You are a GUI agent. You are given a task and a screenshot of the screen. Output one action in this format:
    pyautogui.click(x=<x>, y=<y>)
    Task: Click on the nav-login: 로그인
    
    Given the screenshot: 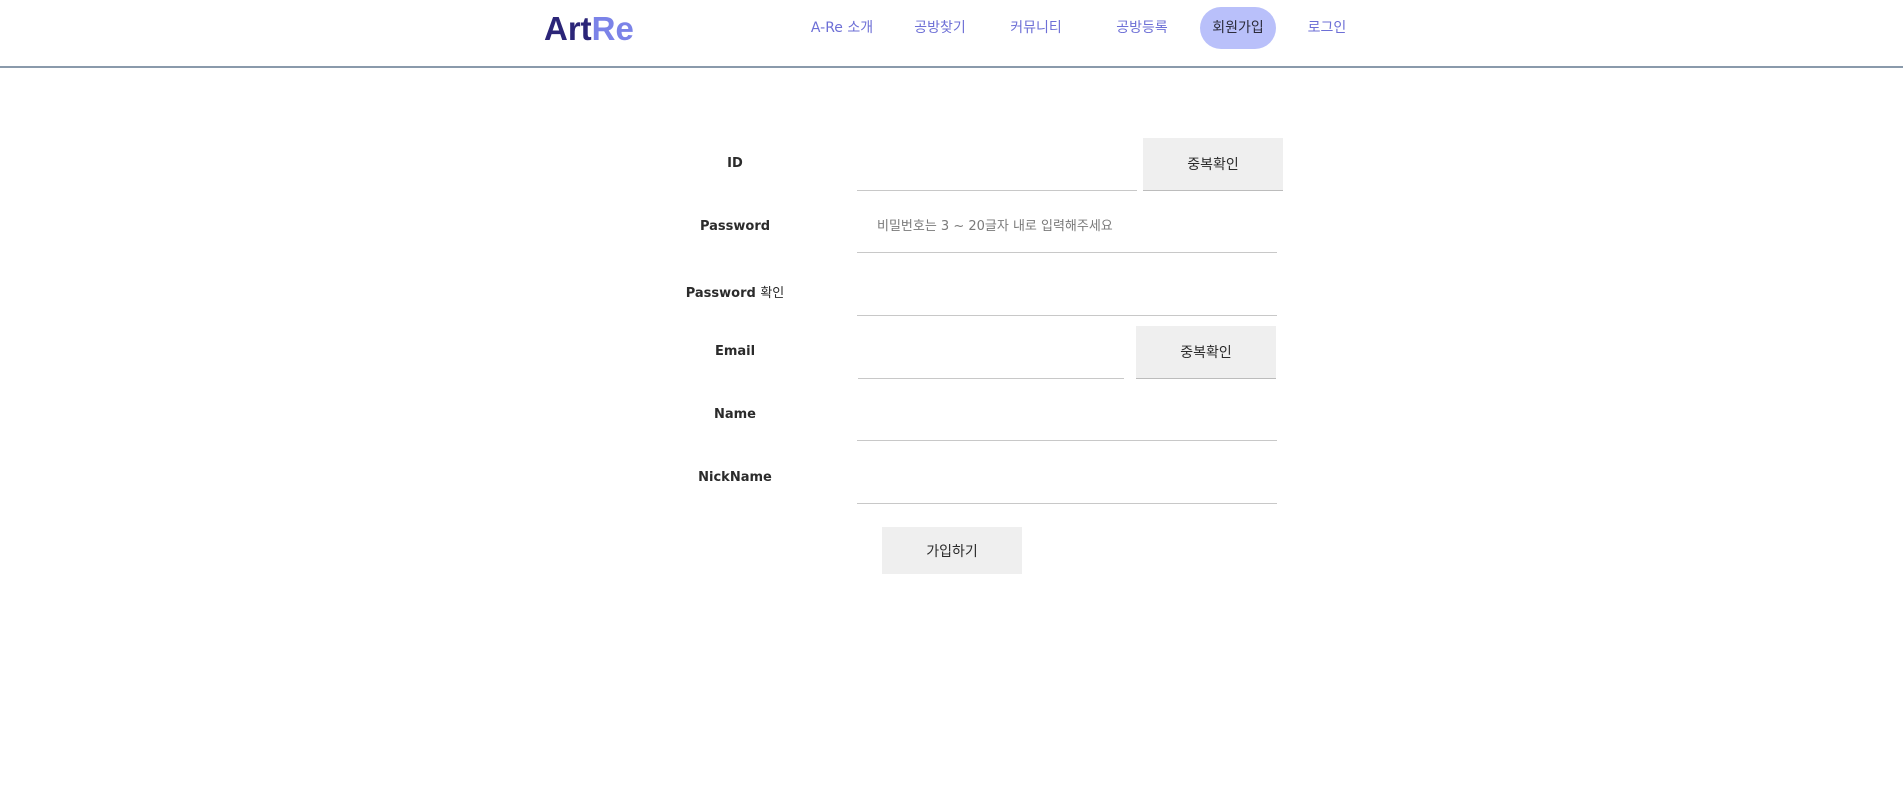 What is the action you would take?
    pyautogui.click(x=1327, y=28)
    